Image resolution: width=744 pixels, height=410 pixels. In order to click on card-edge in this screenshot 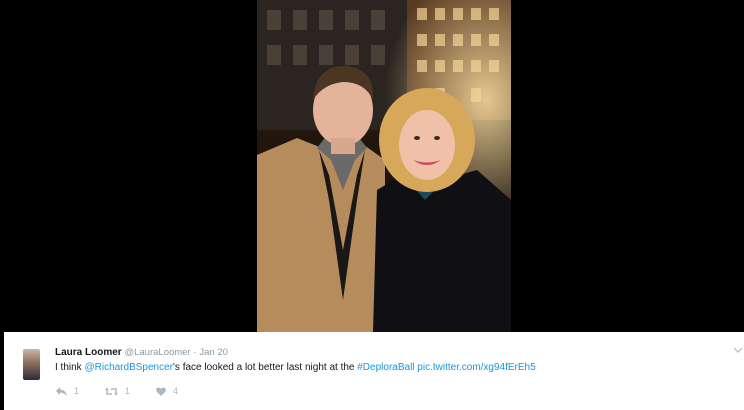, I will do `click(2, 371)`.